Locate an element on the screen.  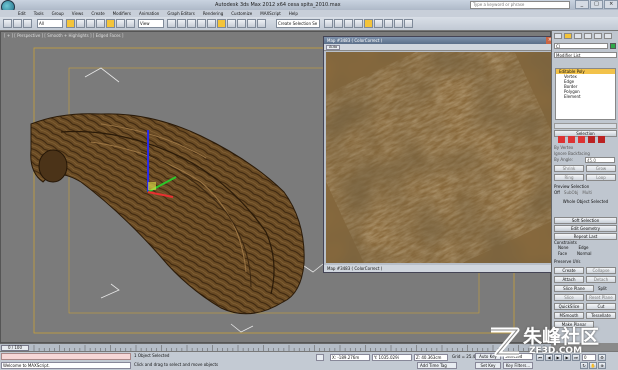
stack-item-element: Element is located at coordinates (585, 96).